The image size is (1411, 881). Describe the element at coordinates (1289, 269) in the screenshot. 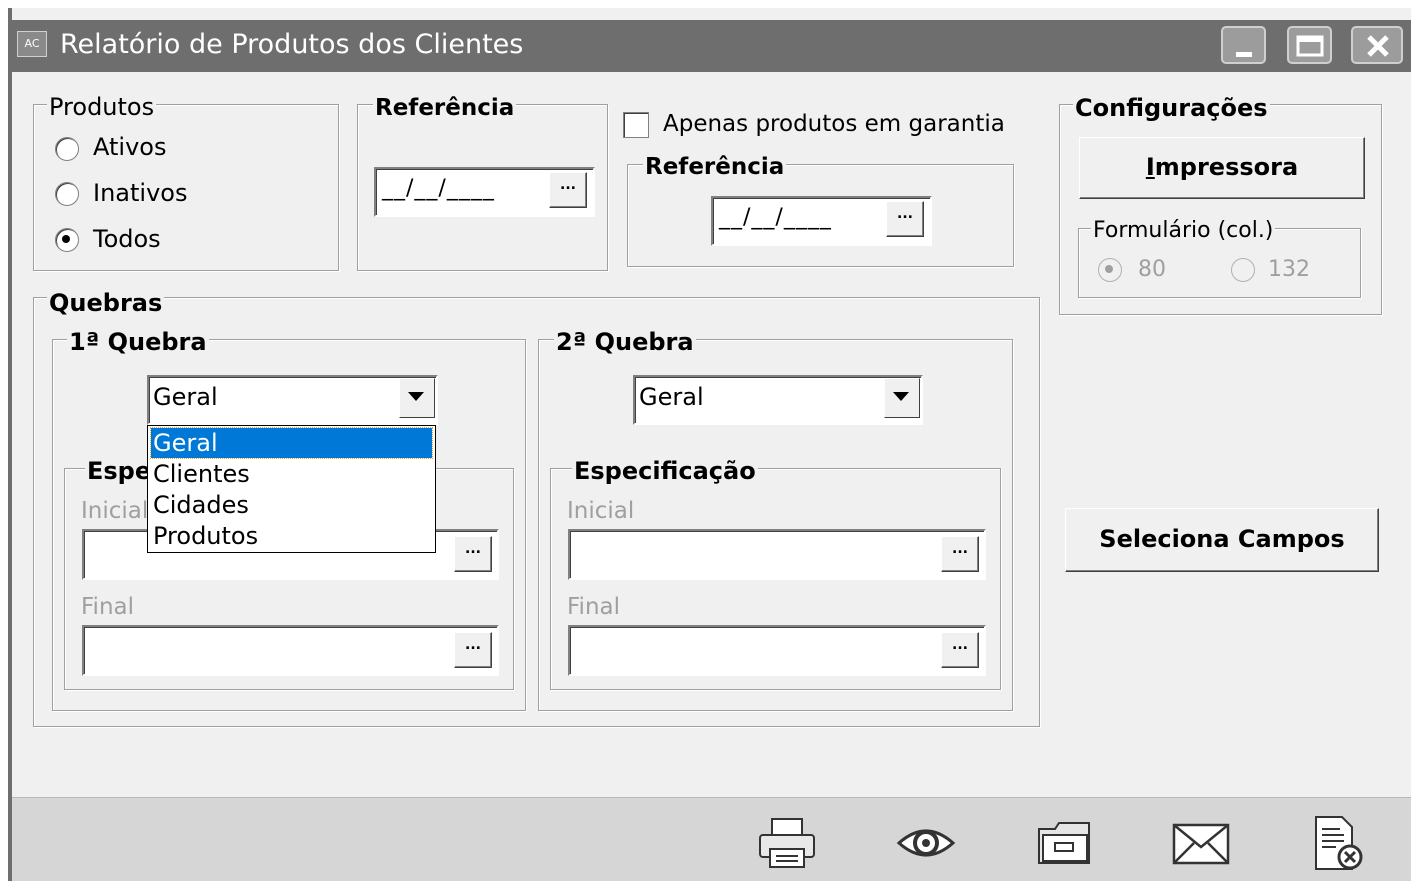

I see `label-col-132: 132` at that location.